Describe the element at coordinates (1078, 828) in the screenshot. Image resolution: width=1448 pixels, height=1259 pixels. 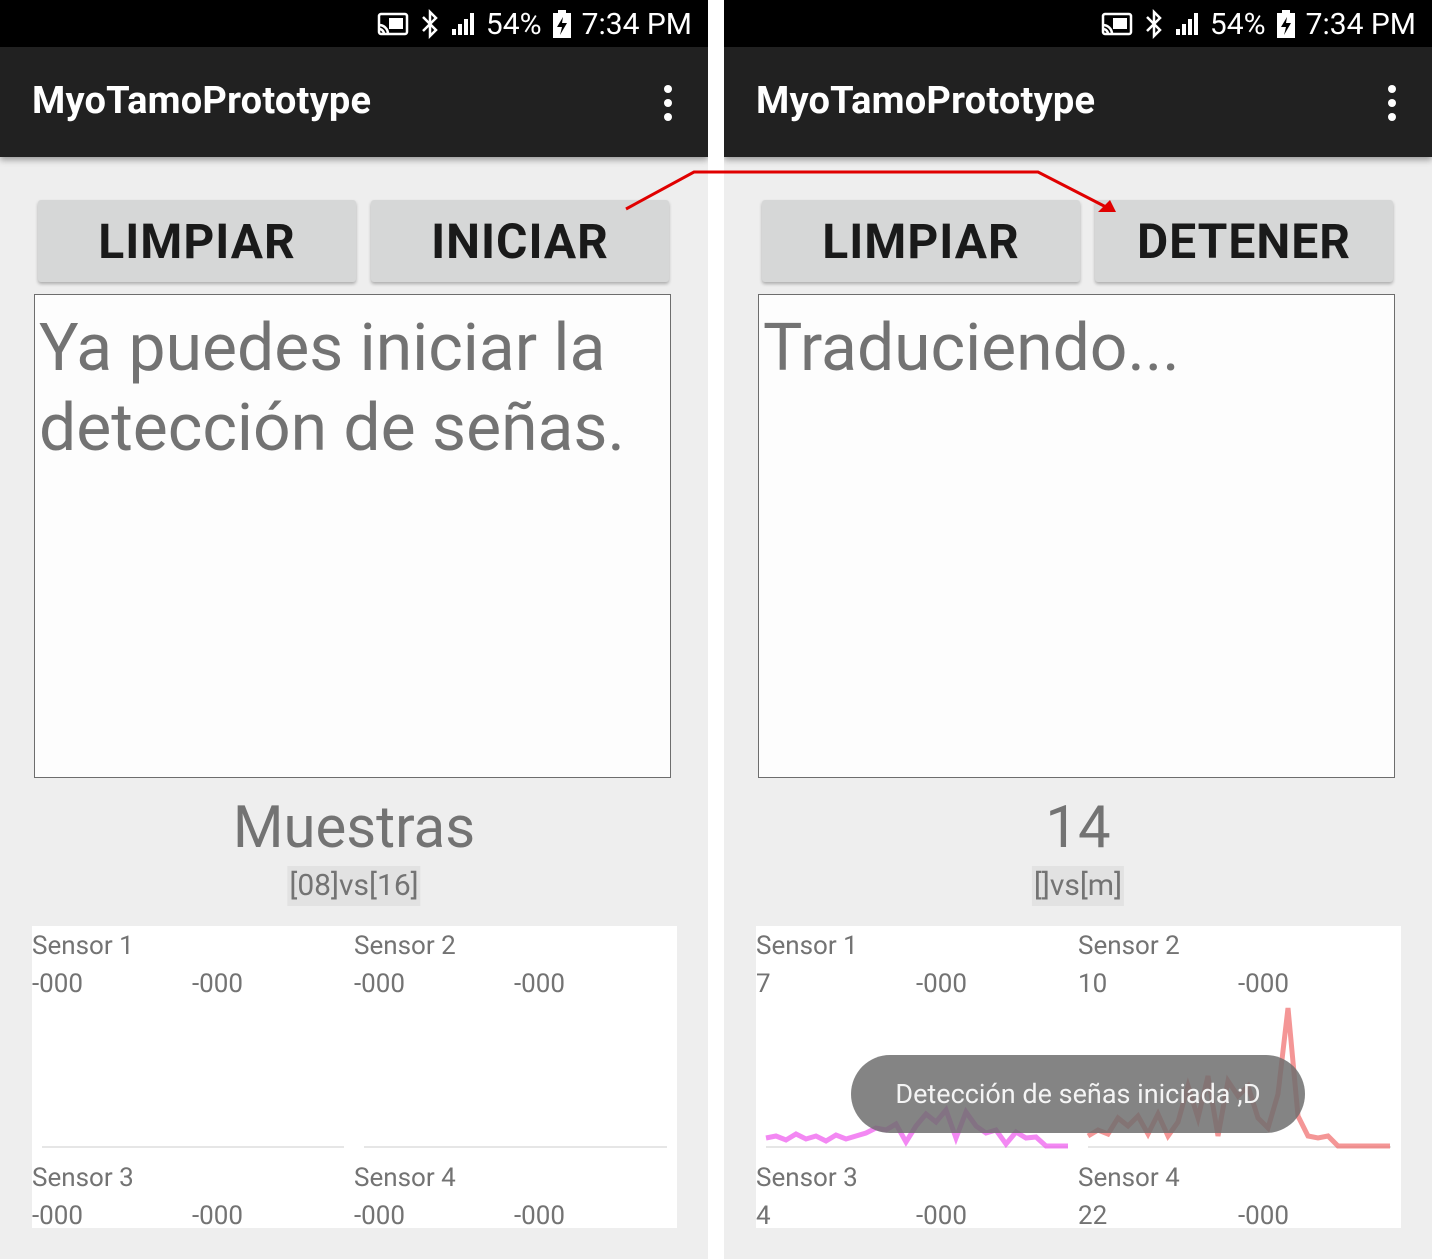
I see `samples-count: 14` at that location.